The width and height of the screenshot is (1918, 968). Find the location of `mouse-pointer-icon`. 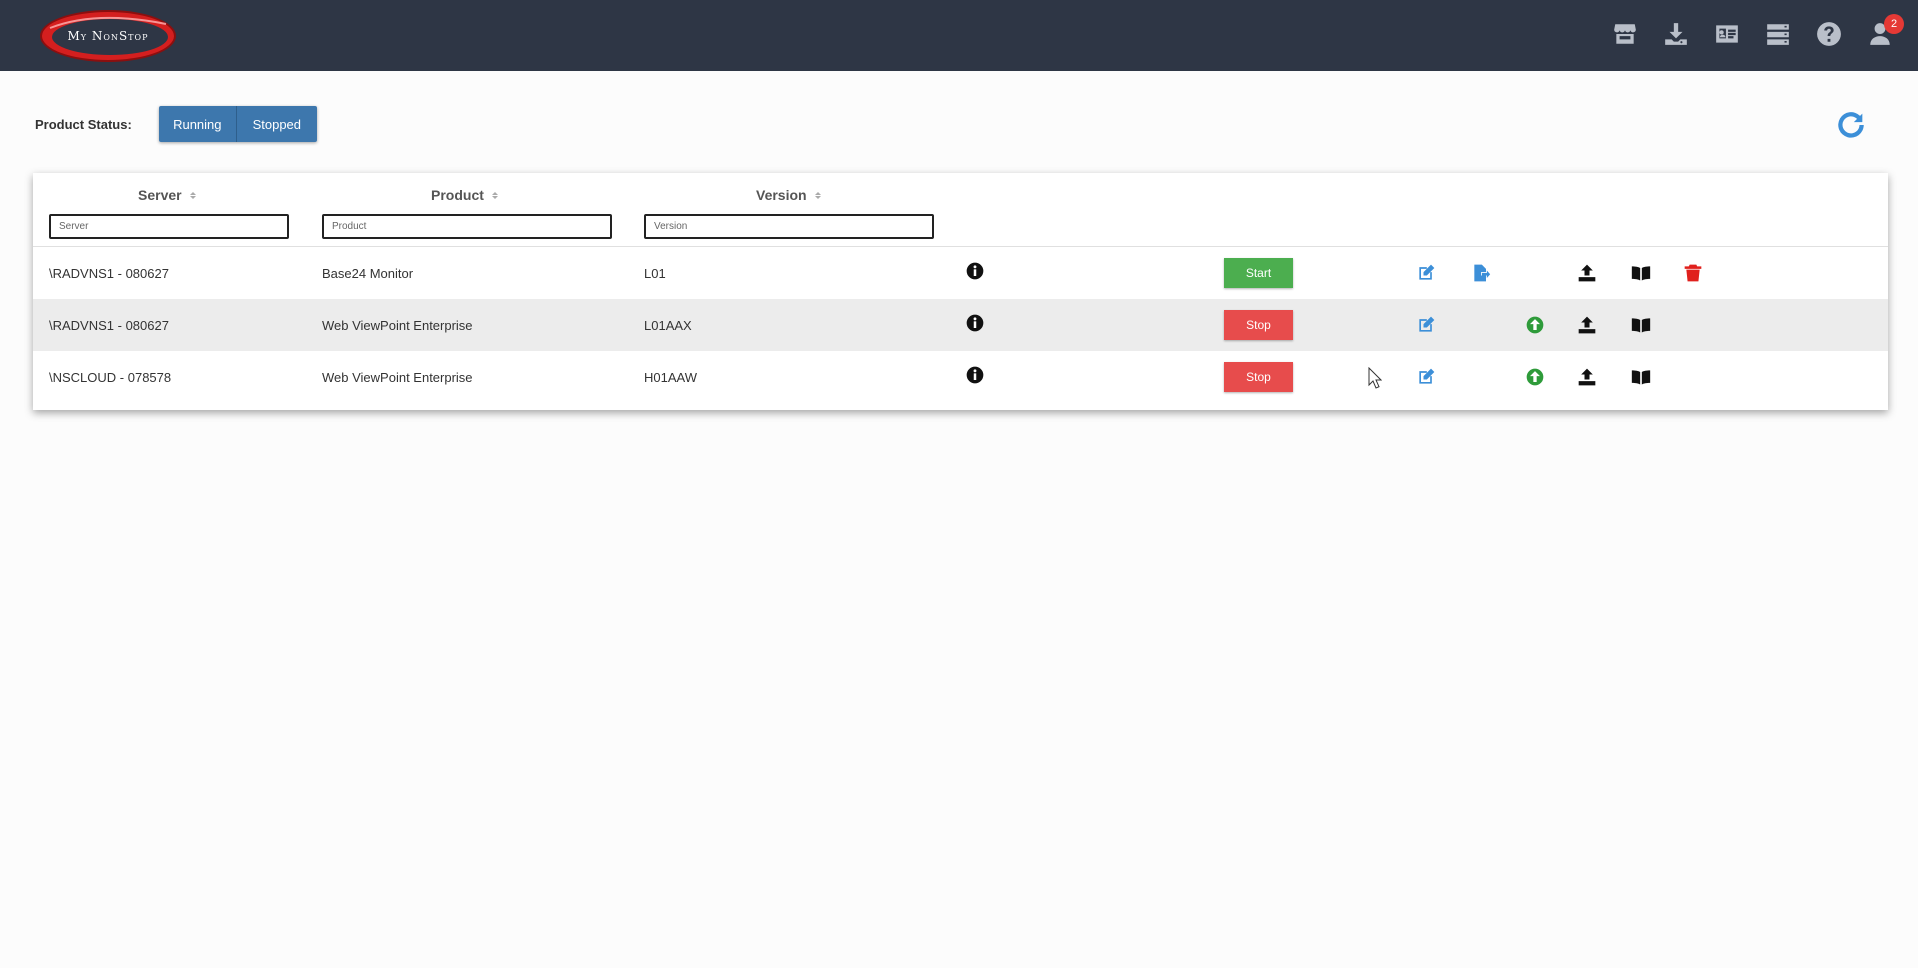

mouse-pointer-icon is located at coordinates (1375, 377).